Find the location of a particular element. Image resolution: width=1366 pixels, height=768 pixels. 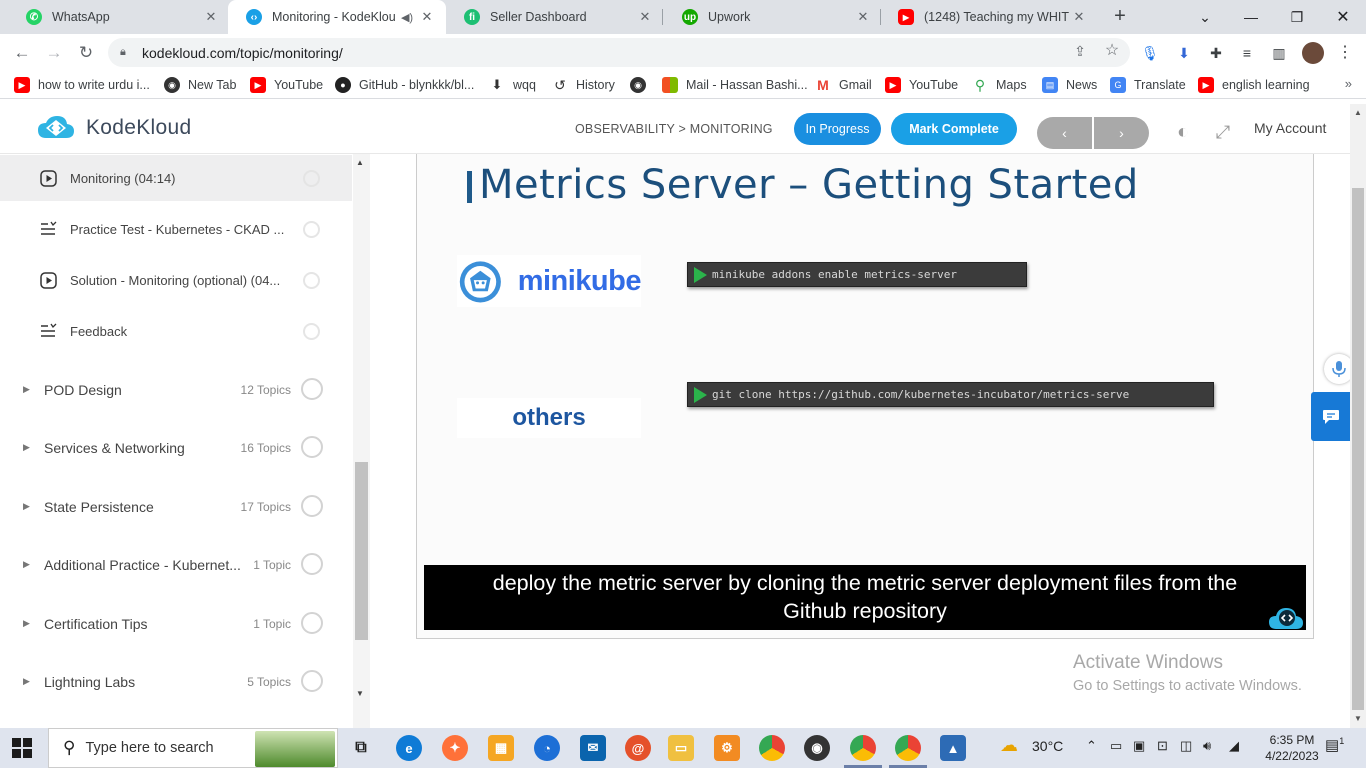

url-text: kodekloud.com/topic/monitoring/ is located at coordinates (242, 53).